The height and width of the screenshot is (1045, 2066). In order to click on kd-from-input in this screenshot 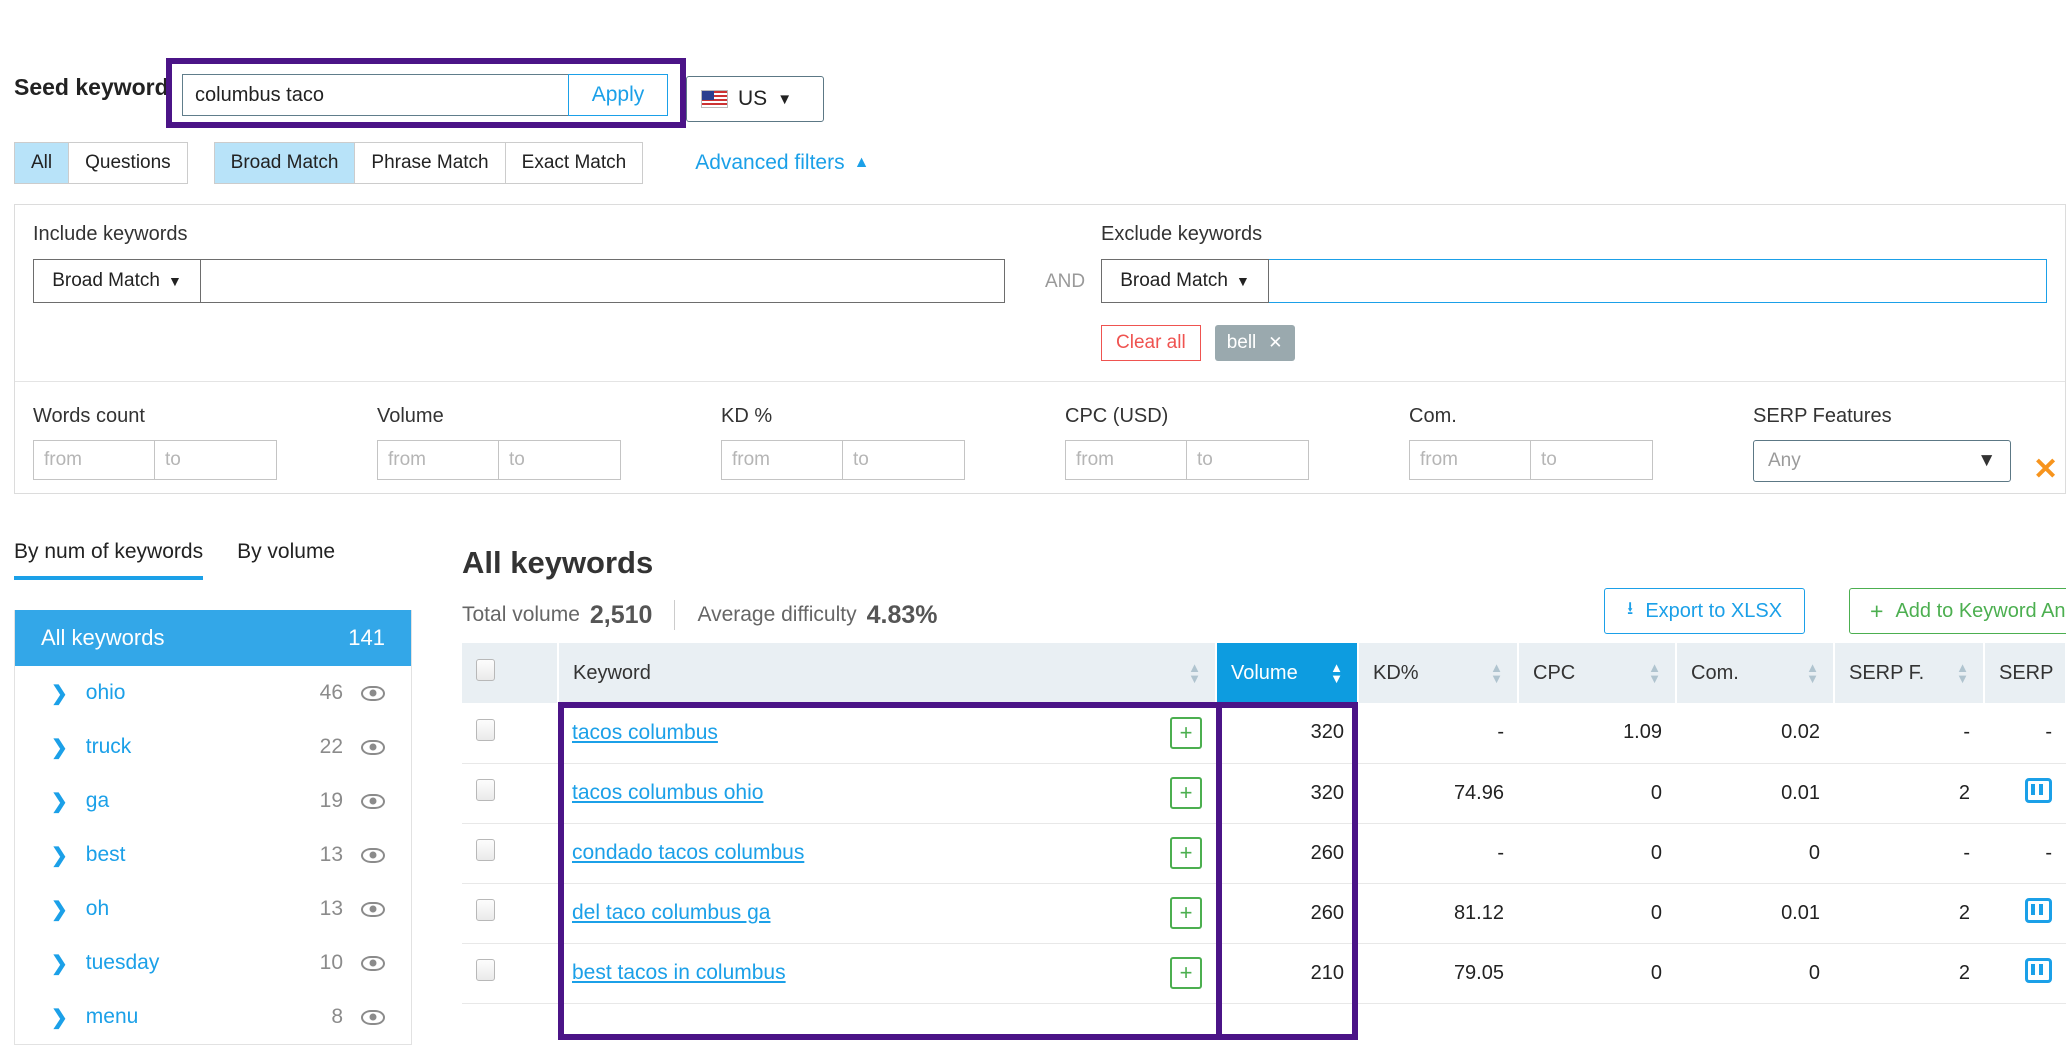, I will do `click(782, 460)`.